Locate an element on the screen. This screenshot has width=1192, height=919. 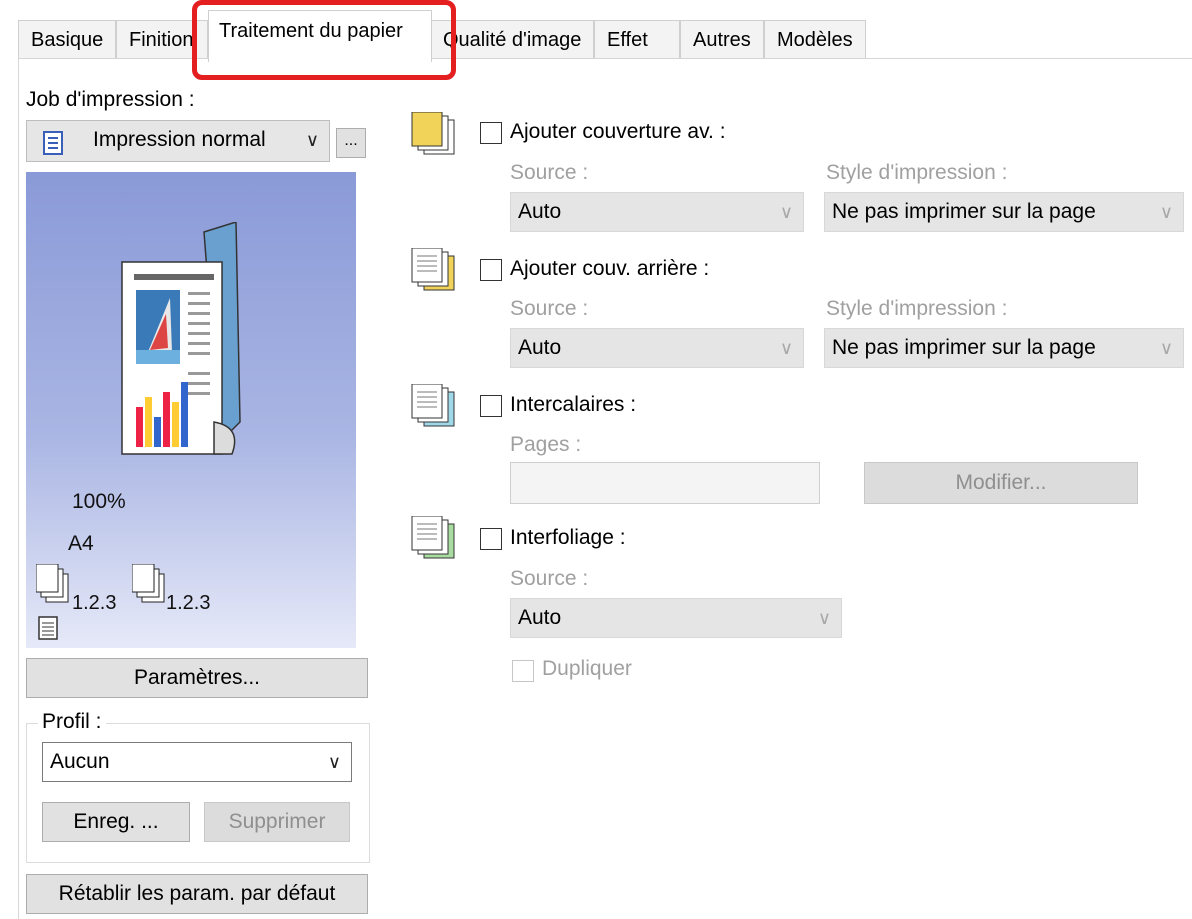
front-cover-source-label: Source : is located at coordinates (549, 172).